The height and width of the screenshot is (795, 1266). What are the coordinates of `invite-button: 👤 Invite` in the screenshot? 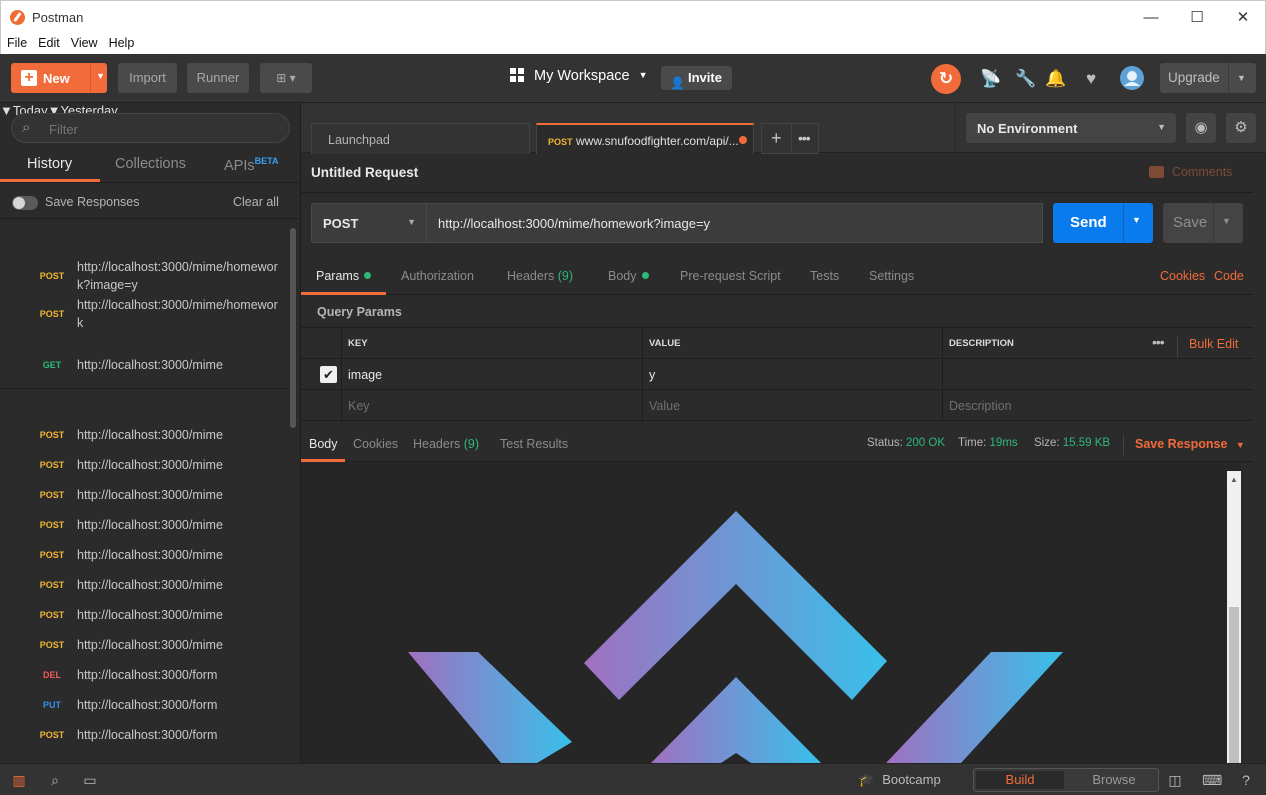 It's located at (696, 78).